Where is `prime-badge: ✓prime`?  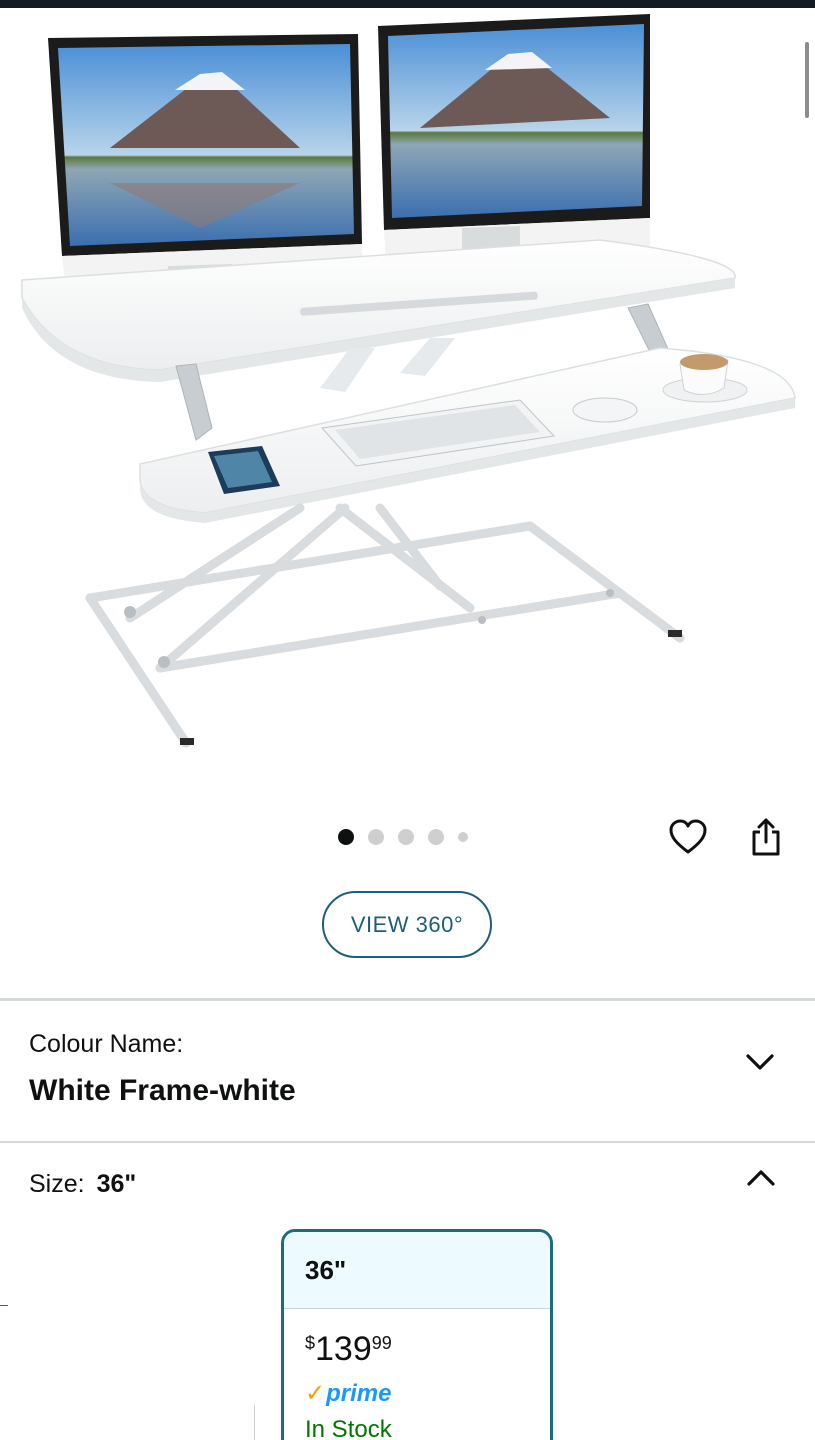 prime-badge: ✓prime is located at coordinates (348, 1393).